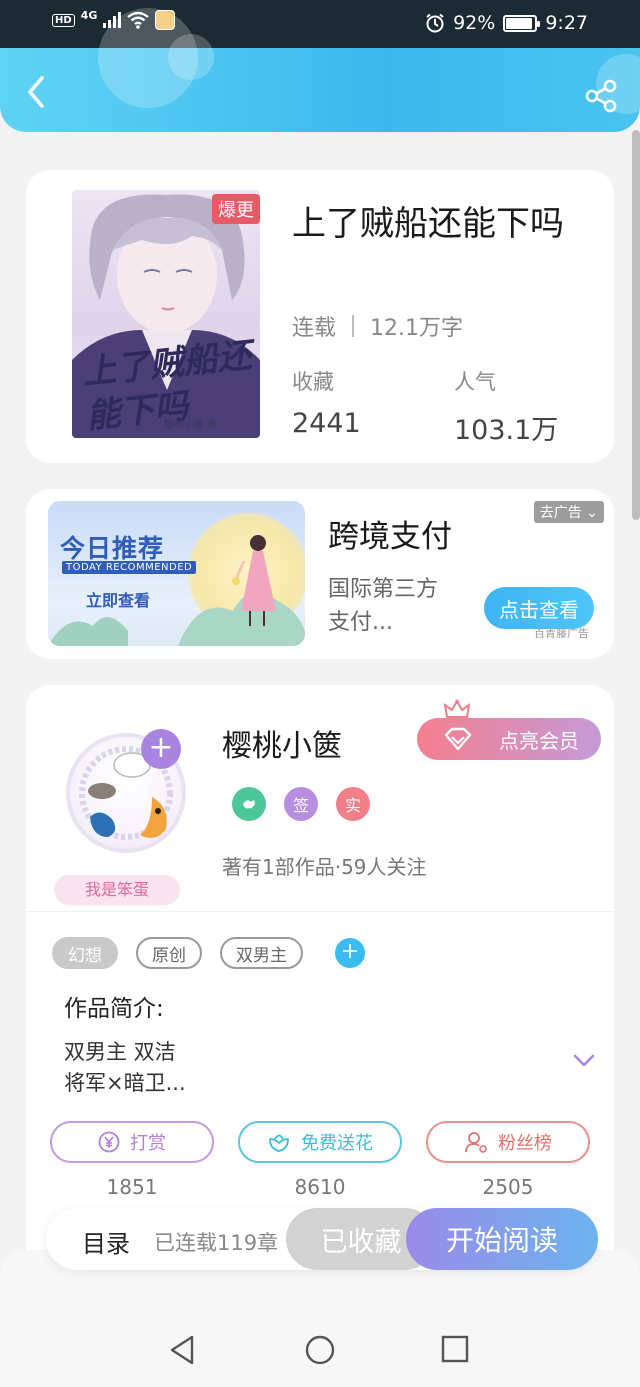 The image size is (640, 1387). What do you see at coordinates (314, 328) in the screenshot?
I see `book-status: 连载` at bounding box center [314, 328].